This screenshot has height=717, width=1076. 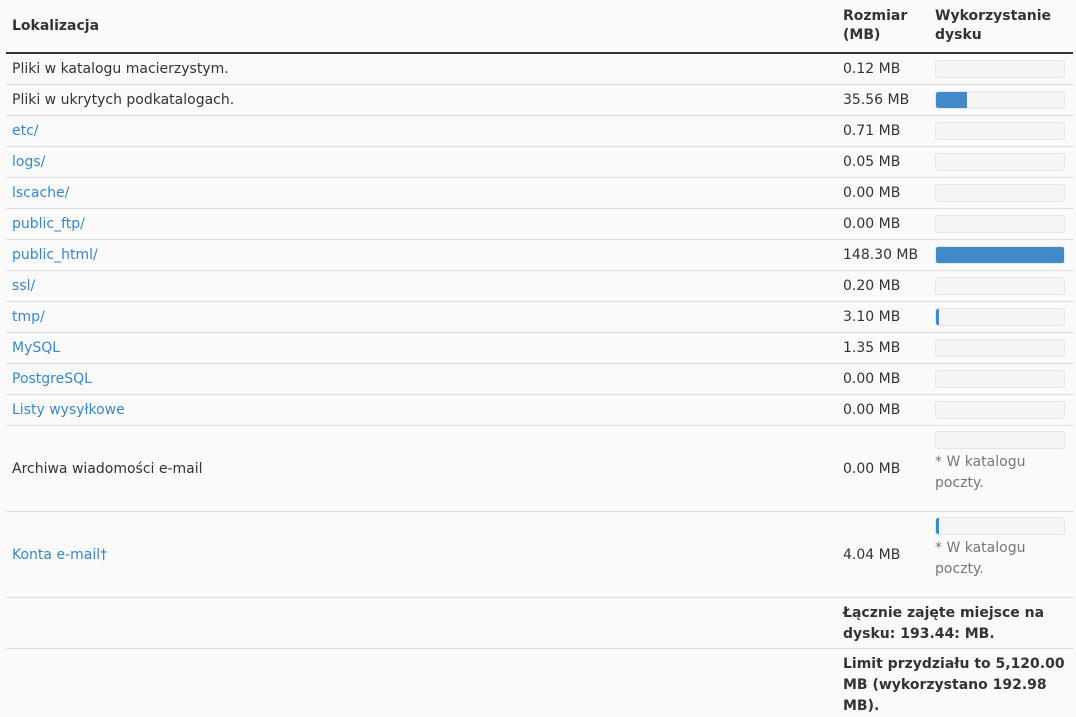 I want to click on size-value: 0.20 MB, so click(x=872, y=286).